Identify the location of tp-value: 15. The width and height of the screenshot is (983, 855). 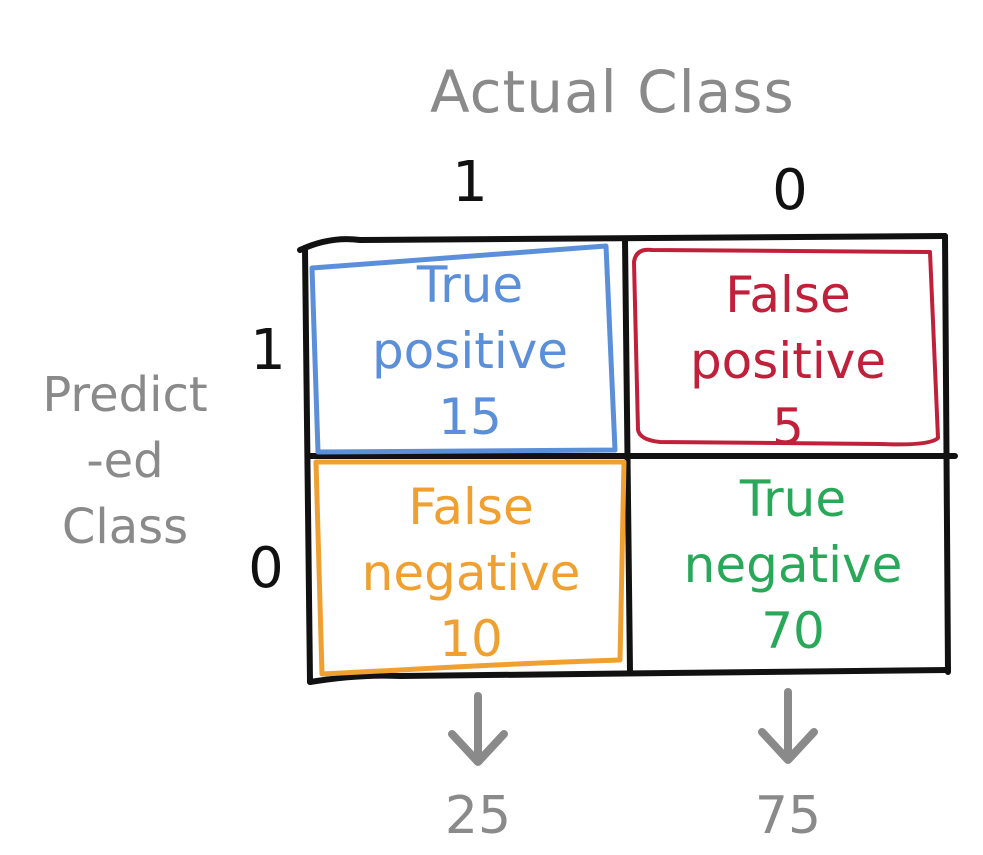
(470, 417).